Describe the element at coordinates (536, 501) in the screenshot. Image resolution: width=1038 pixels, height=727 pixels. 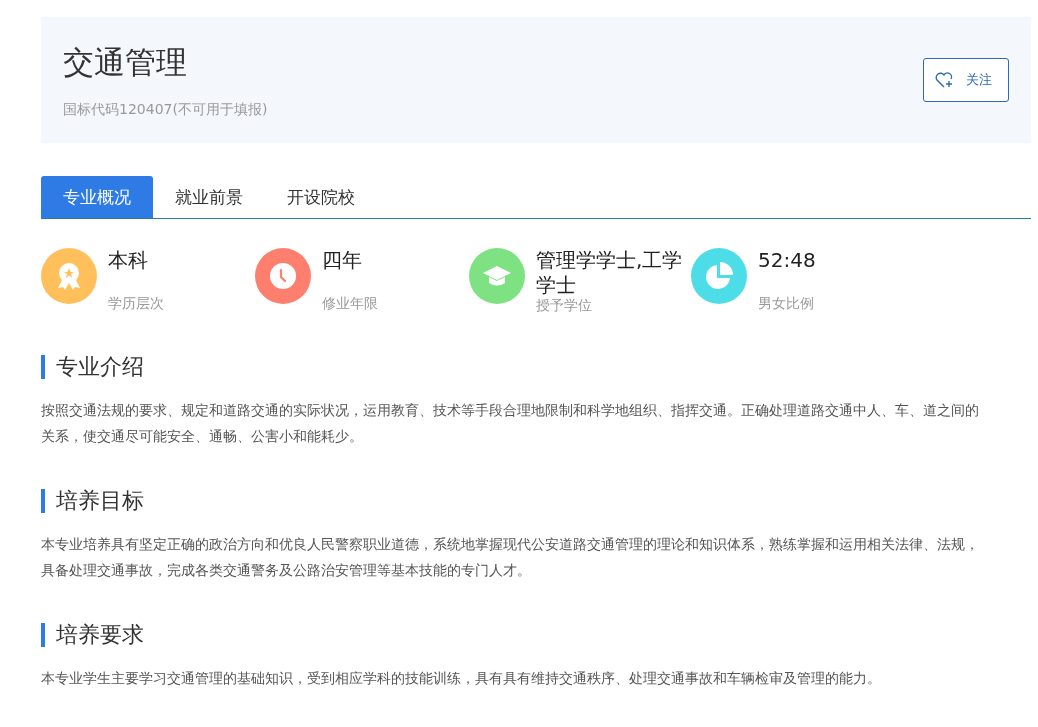
I see `section-heading: 培养目标` at that location.